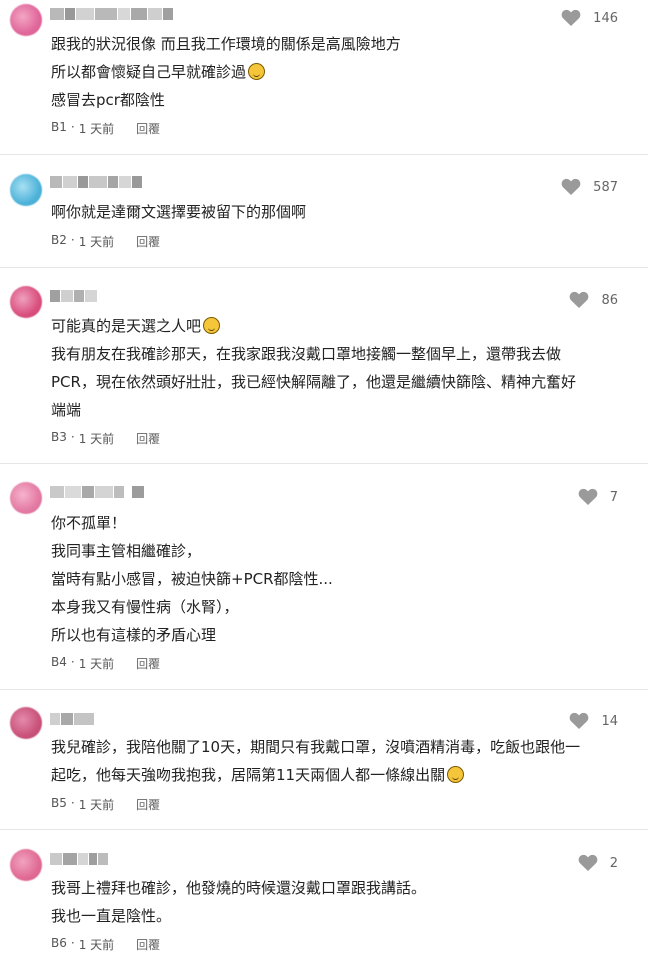 The height and width of the screenshot is (956, 648). What do you see at coordinates (339, 212) in the screenshot?
I see `comment-text: 啊你就是達爾文選擇要被留下的那個啊` at bounding box center [339, 212].